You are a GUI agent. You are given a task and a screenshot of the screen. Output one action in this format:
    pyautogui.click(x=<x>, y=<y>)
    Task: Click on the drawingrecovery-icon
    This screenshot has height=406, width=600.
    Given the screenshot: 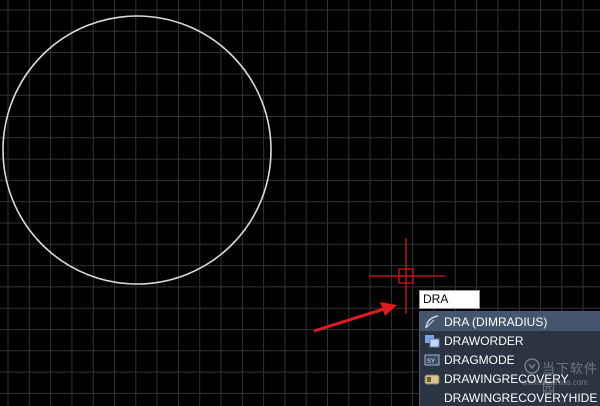 What is the action you would take?
    pyautogui.click(x=432, y=379)
    